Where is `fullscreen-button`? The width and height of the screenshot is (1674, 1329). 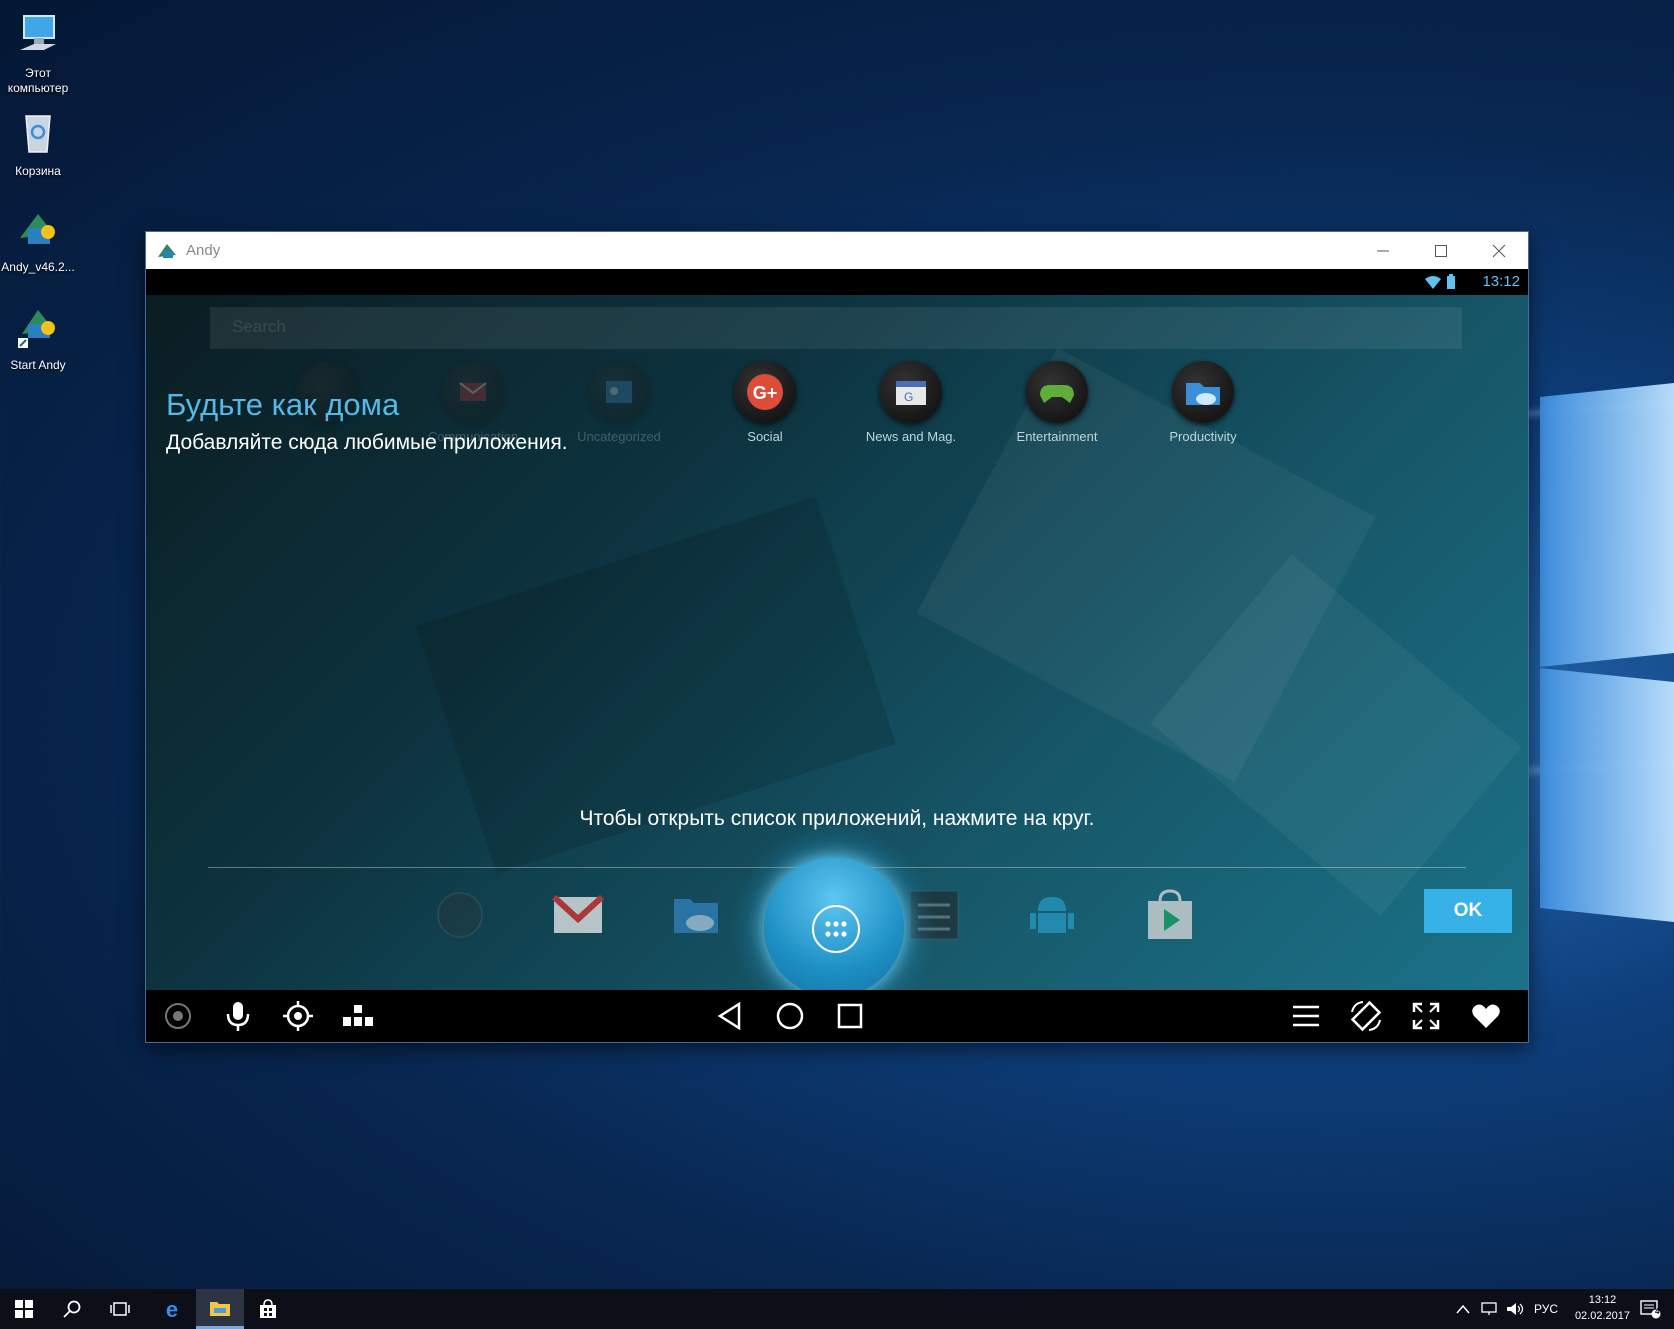 fullscreen-button is located at coordinates (1426, 1016).